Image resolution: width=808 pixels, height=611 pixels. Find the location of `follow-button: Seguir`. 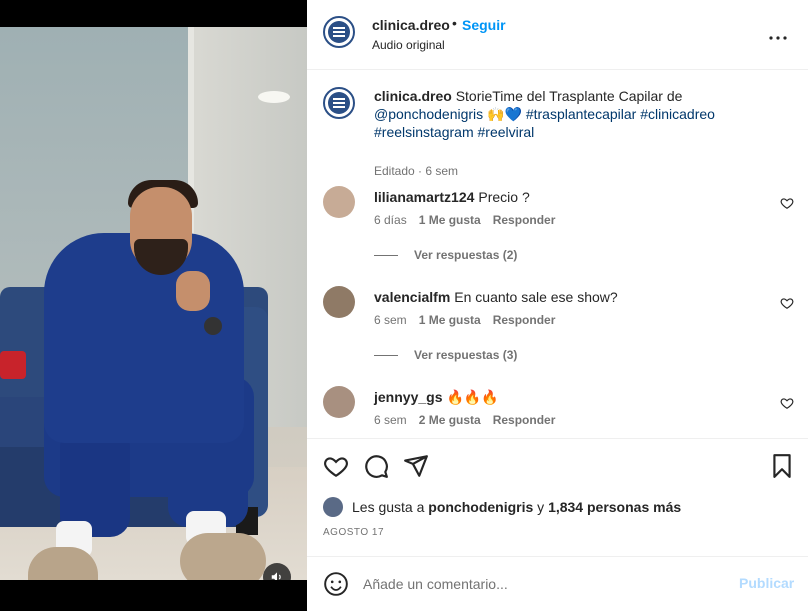

follow-button: Seguir is located at coordinates (484, 25).